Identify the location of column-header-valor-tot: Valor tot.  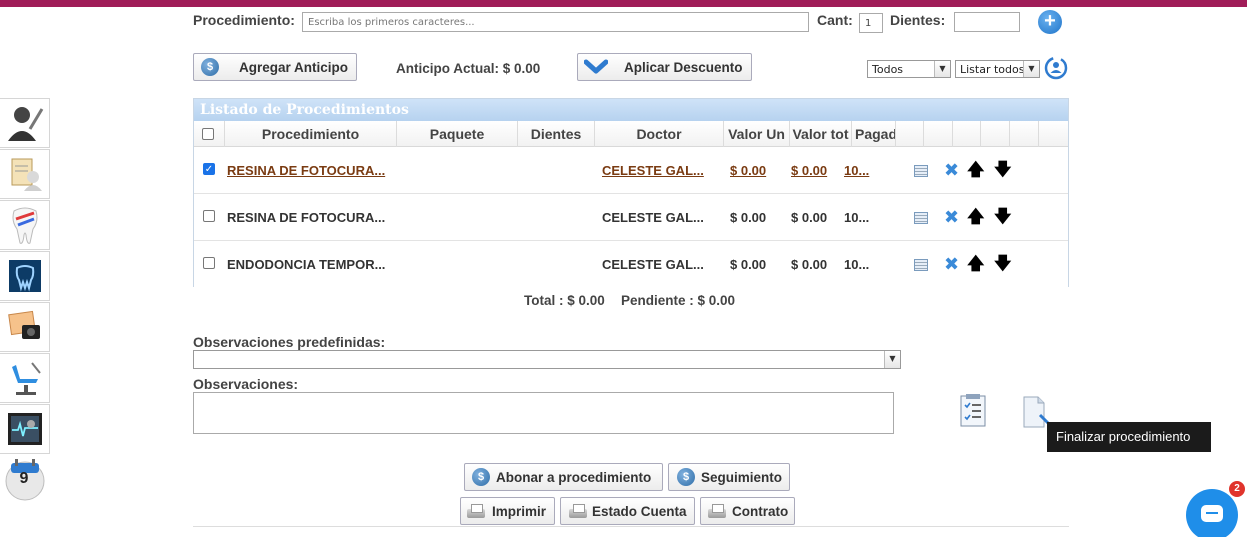
(821, 134).